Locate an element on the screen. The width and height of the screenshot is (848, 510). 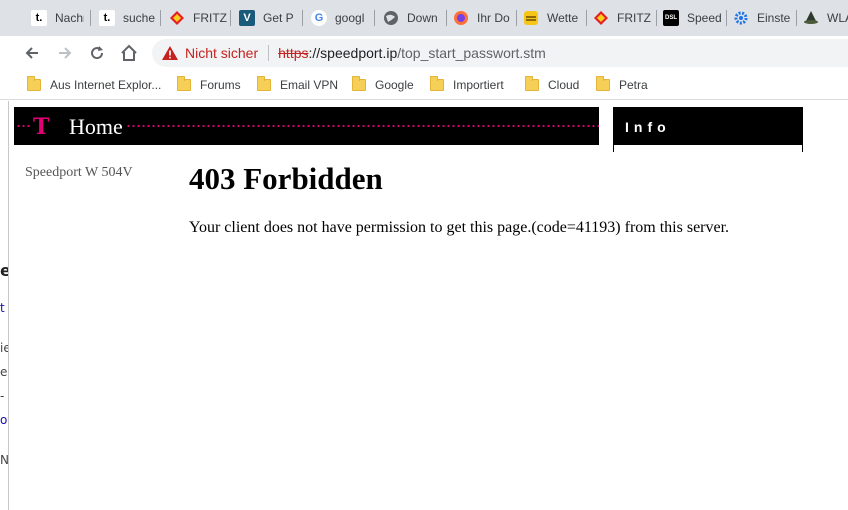
tab-title: Down is located at coordinates (422, 18).